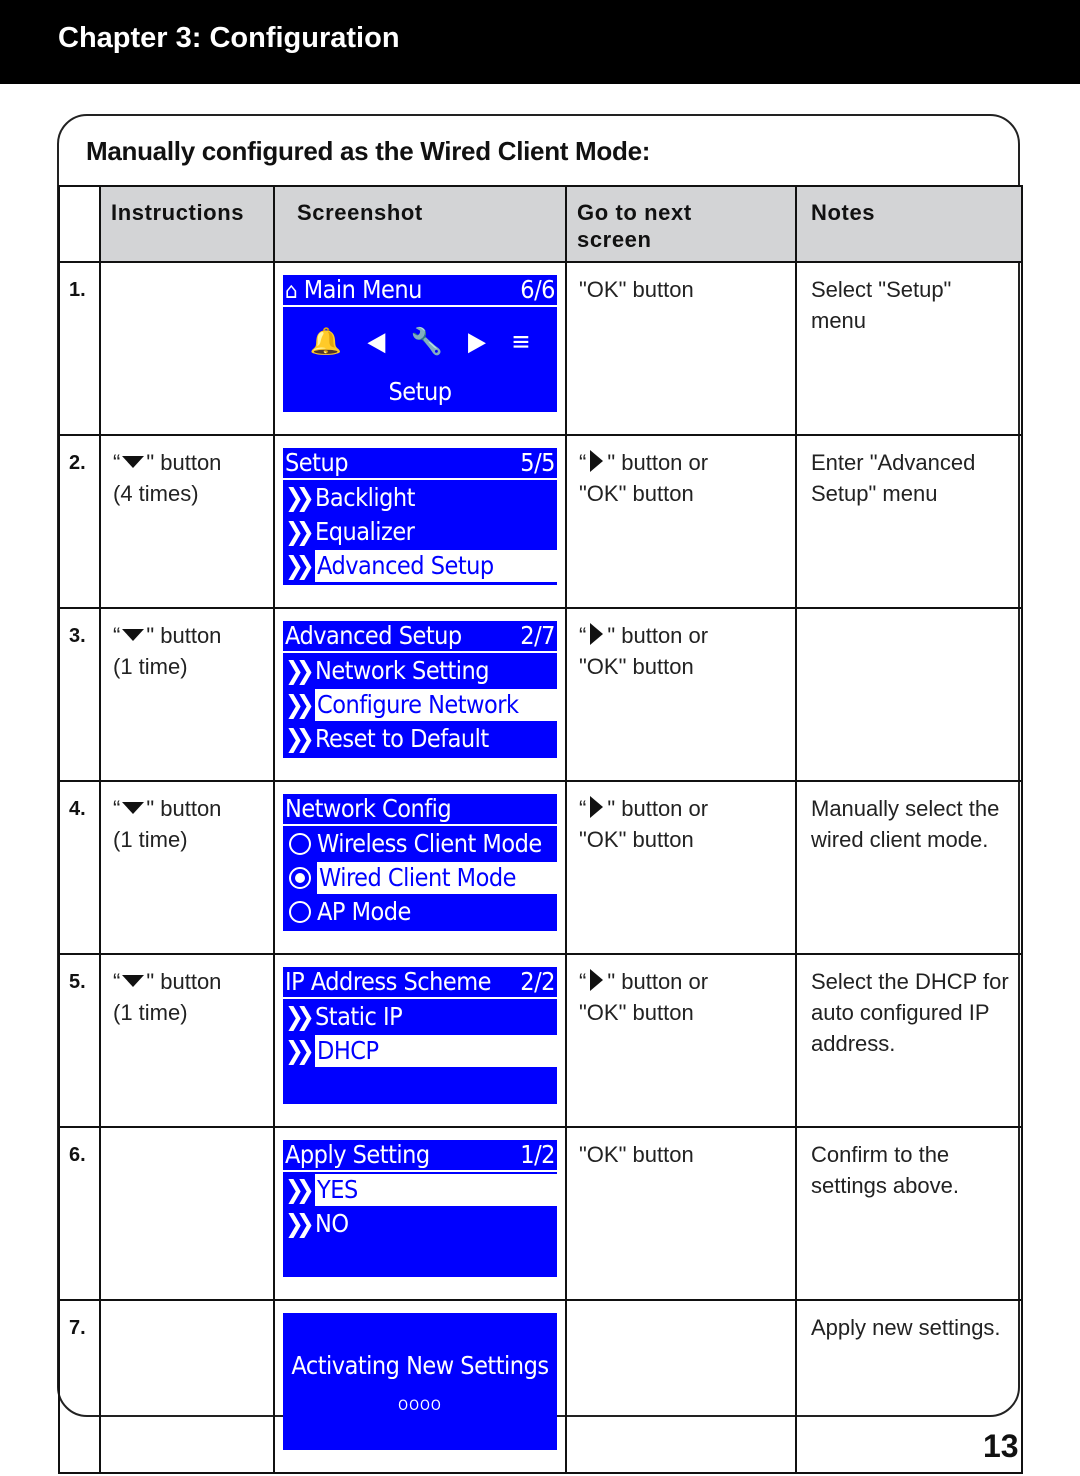 This screenshot has width=1080, height=1476. I want to click on bell-icon: 🔔, so click(325, 342).